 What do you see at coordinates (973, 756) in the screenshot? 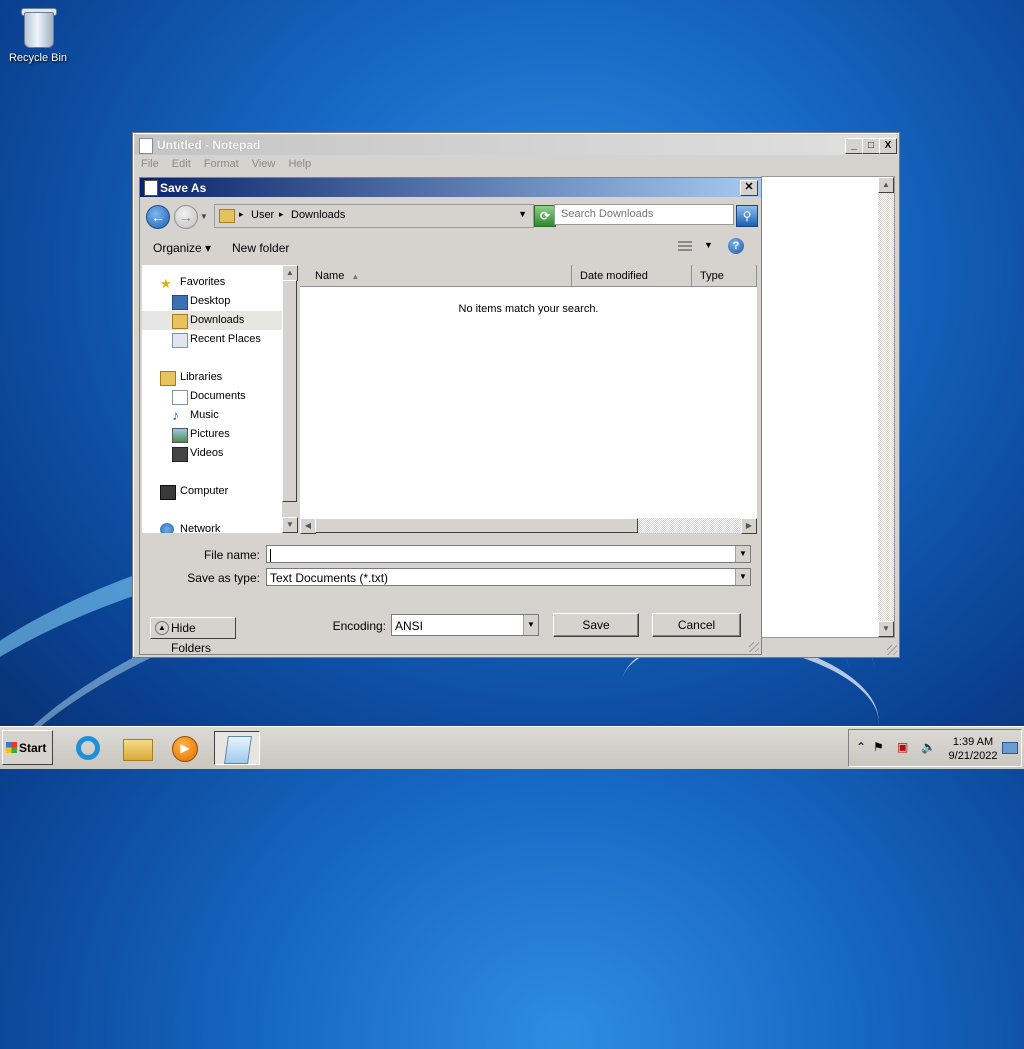
I see `clock-date: 9/21/2022` at bounding box center [973, 756].